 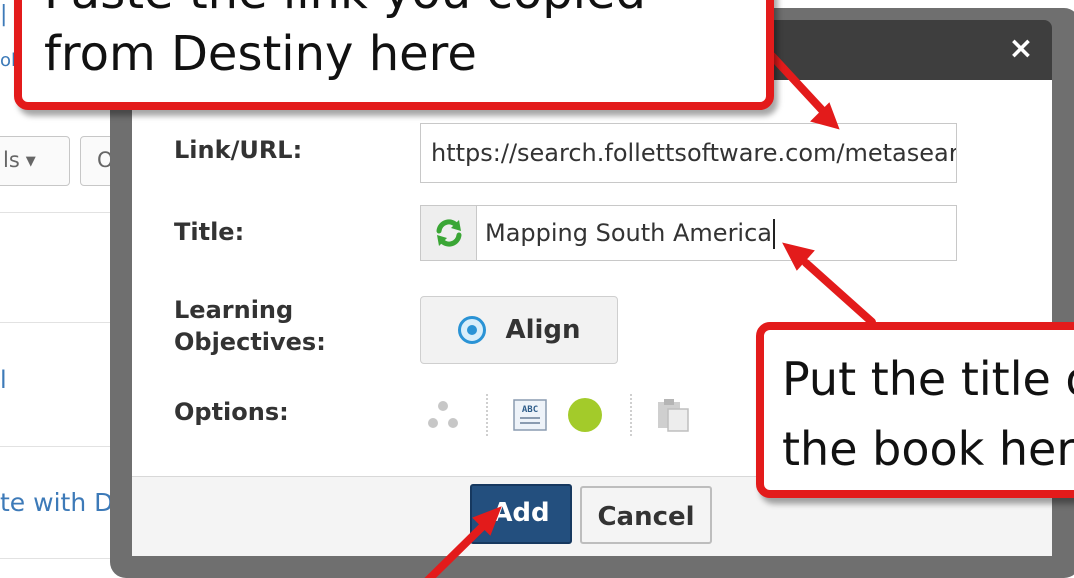 What do you see at coordinates (405, 11) in the screenshot?
I see `callout-paste-link-line1: Paste the link you copied` at bounding box center [405, 11].